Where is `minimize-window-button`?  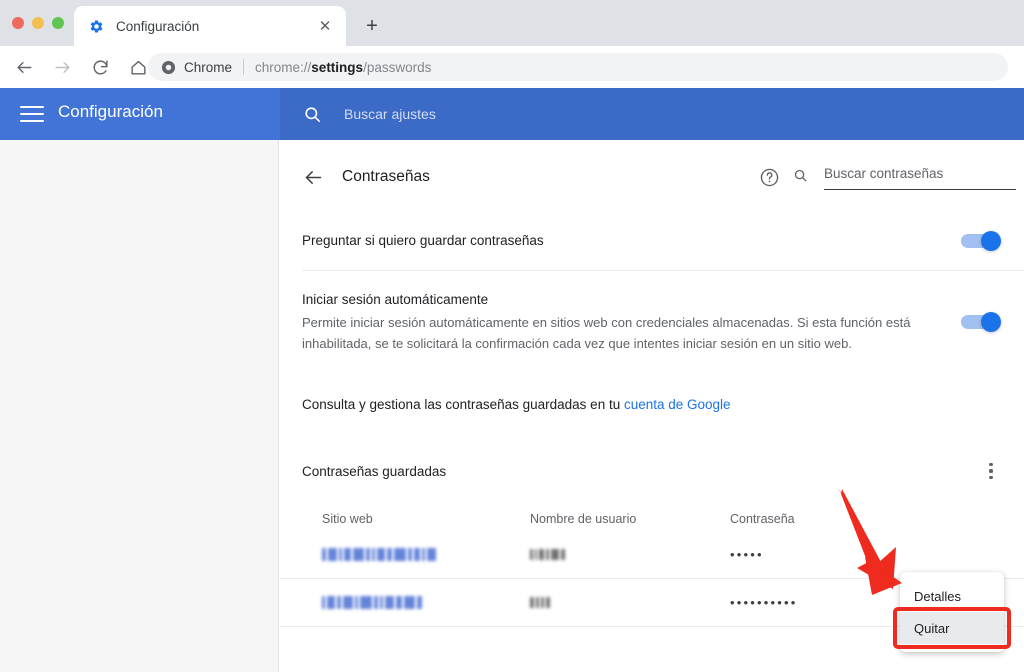 minimize-window-button is located at coordinates (38, 23).